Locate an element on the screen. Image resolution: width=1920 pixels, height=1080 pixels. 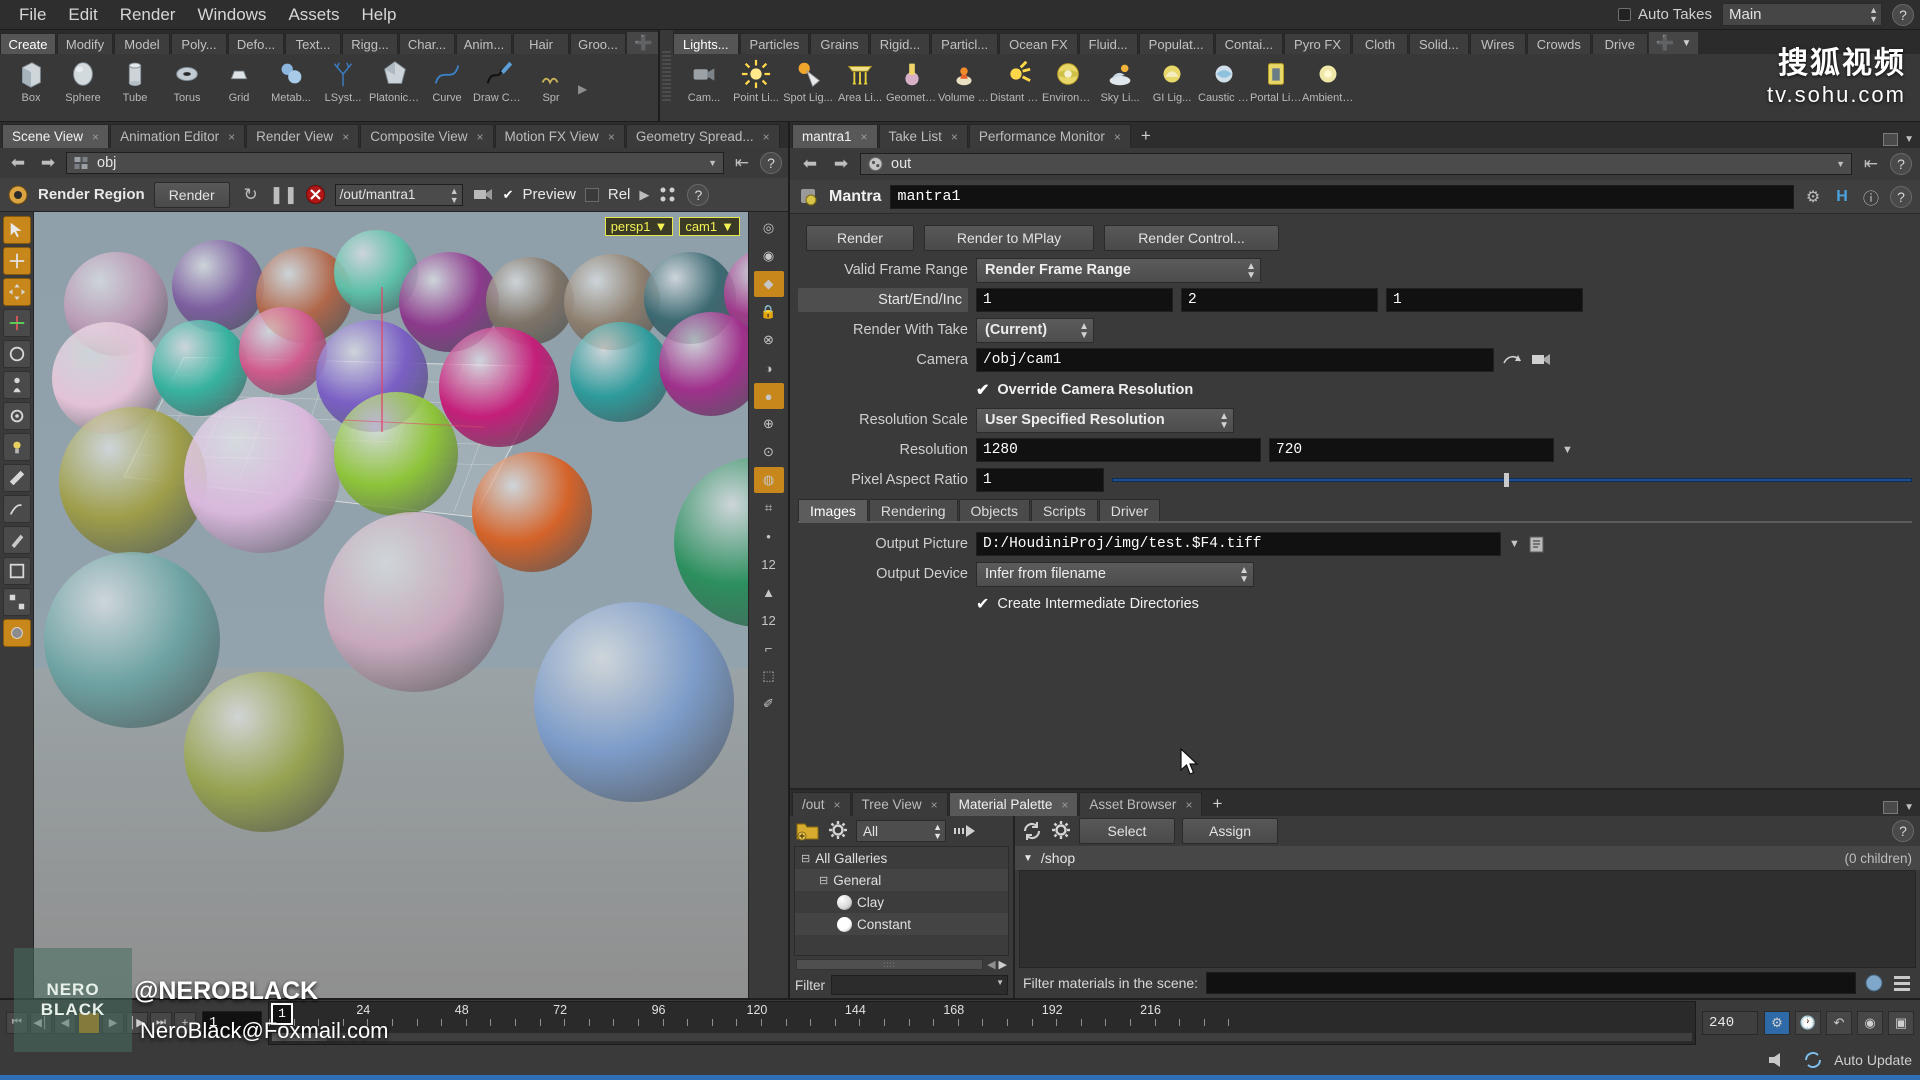
play-reverse-button: ◀ is located at coordinates (65, 1022).